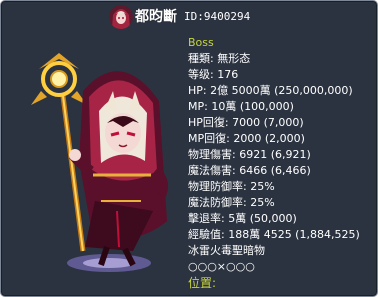 The width and height of the screenshot is (378, 297). Describe the element at coordinates (213, 74) in the screenshot. I see `stat-level: 等级: 176` at that location.